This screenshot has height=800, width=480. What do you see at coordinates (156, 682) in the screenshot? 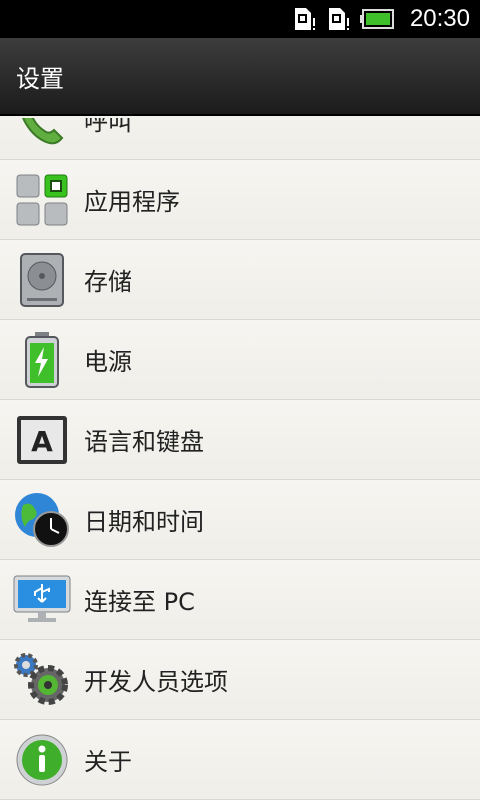
I see `settings-item-label: 开发人员选项` at bounding box center [156, 682].